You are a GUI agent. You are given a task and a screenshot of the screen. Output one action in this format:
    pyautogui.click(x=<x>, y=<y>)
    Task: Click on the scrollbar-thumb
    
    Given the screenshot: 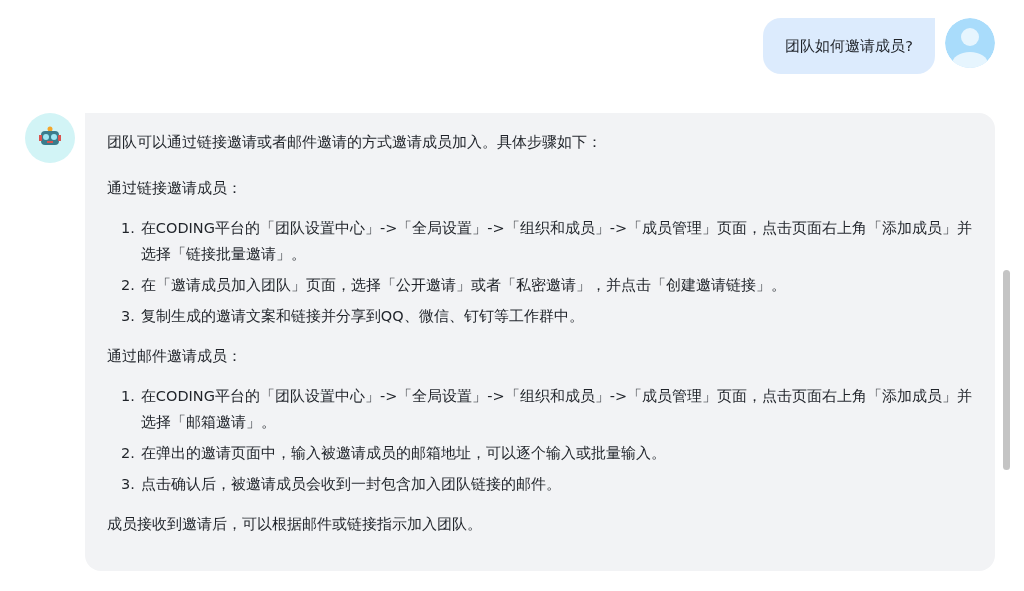 What is the action you would take?
    pyautogui.click(x=1006, y=370)
    